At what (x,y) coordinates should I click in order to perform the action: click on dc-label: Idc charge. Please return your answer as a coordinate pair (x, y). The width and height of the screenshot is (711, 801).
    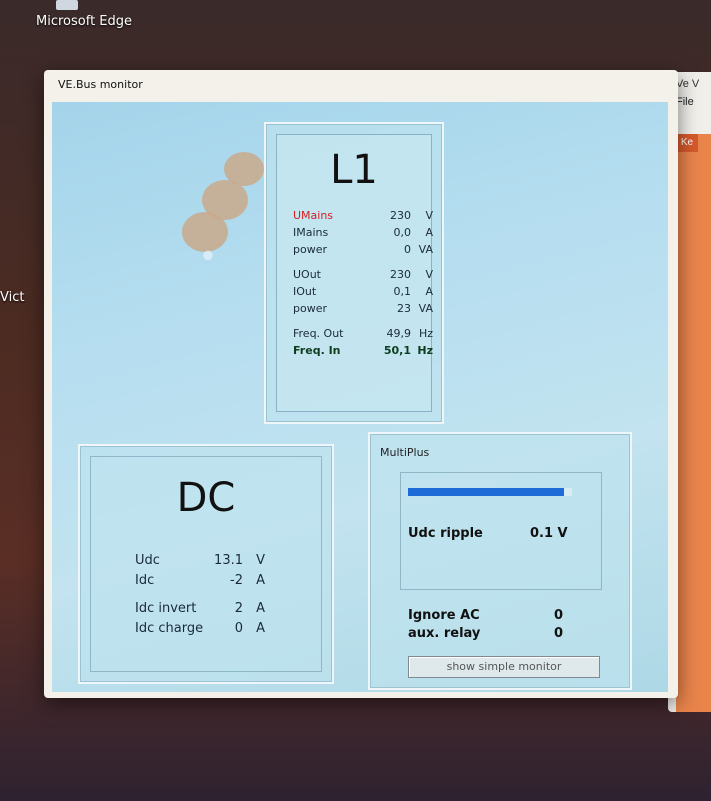
    Looking at the image, I should click on (169, 628).